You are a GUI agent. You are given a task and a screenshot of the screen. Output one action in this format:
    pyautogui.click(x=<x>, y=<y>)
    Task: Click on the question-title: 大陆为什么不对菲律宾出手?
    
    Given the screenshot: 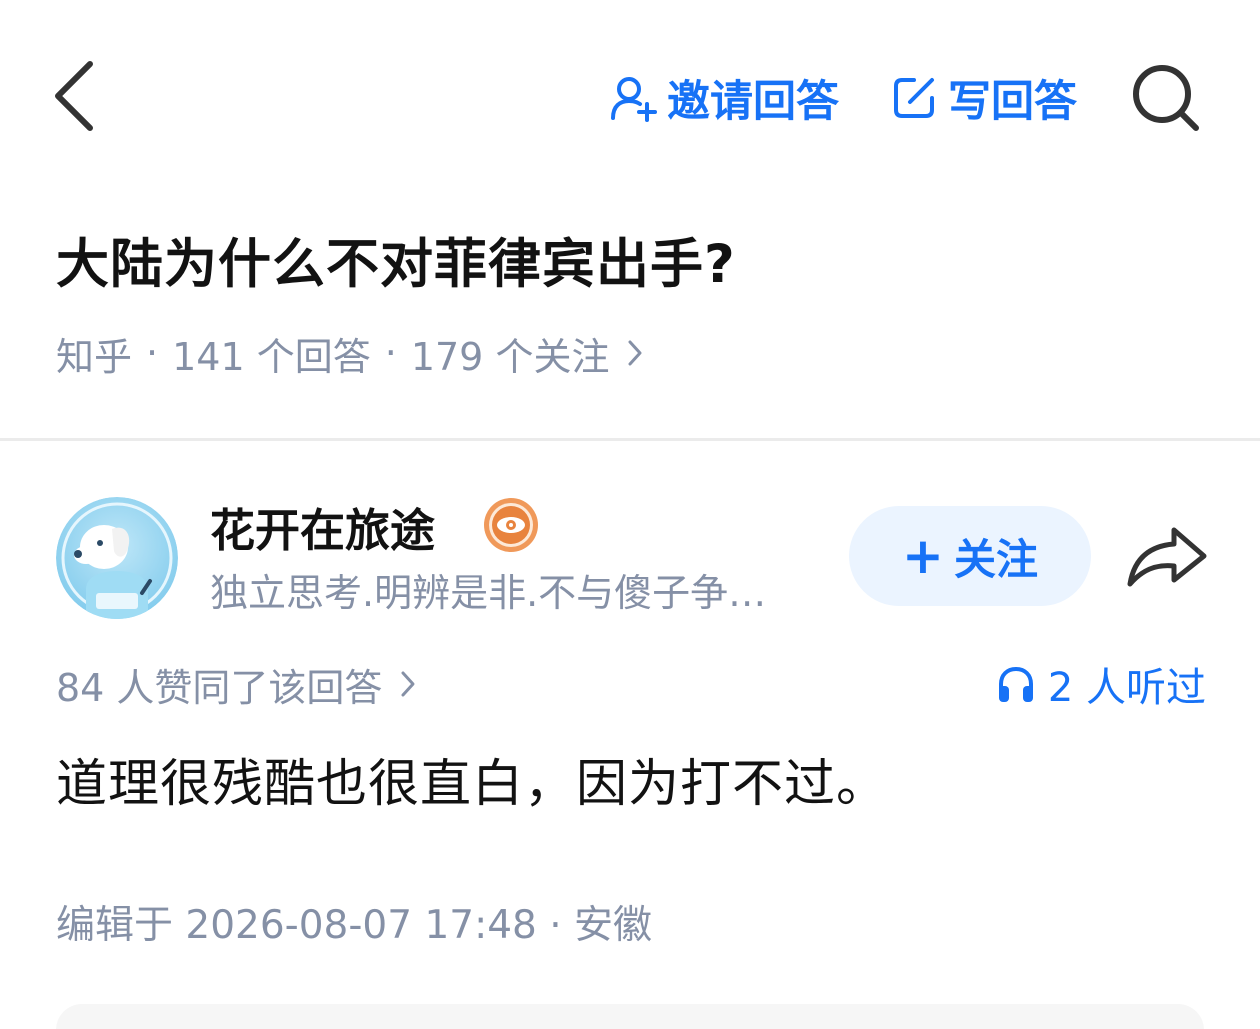 What is the action you would take?
    pyautogui.click(x=396, y=260)
    